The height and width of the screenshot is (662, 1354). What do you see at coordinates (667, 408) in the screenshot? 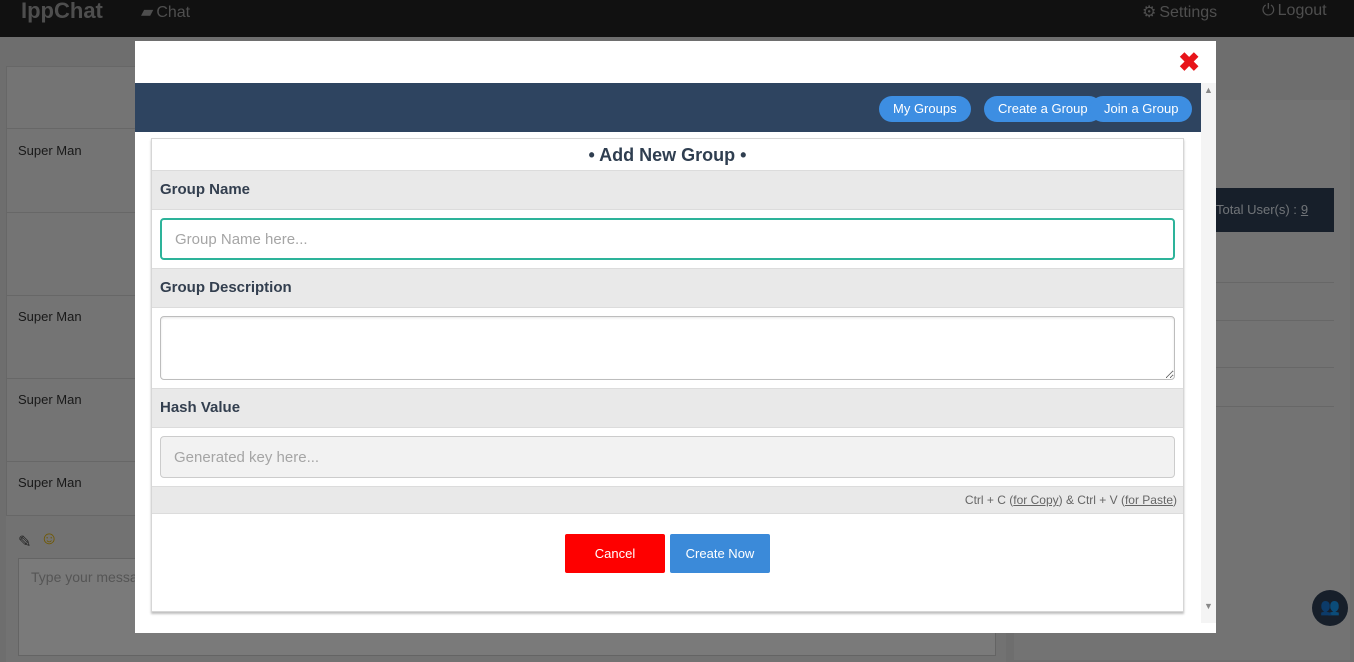
I see `hash-value-label: Hash Value` at bounding box center [667, 408].